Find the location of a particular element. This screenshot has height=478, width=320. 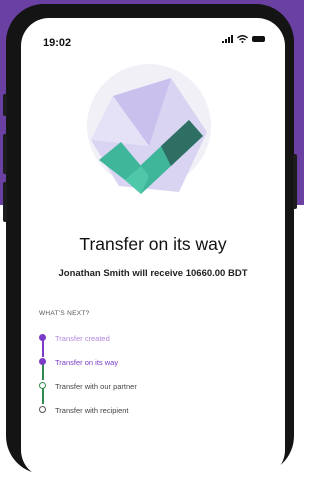

step-connector-line is located at coordinates (43, 348).